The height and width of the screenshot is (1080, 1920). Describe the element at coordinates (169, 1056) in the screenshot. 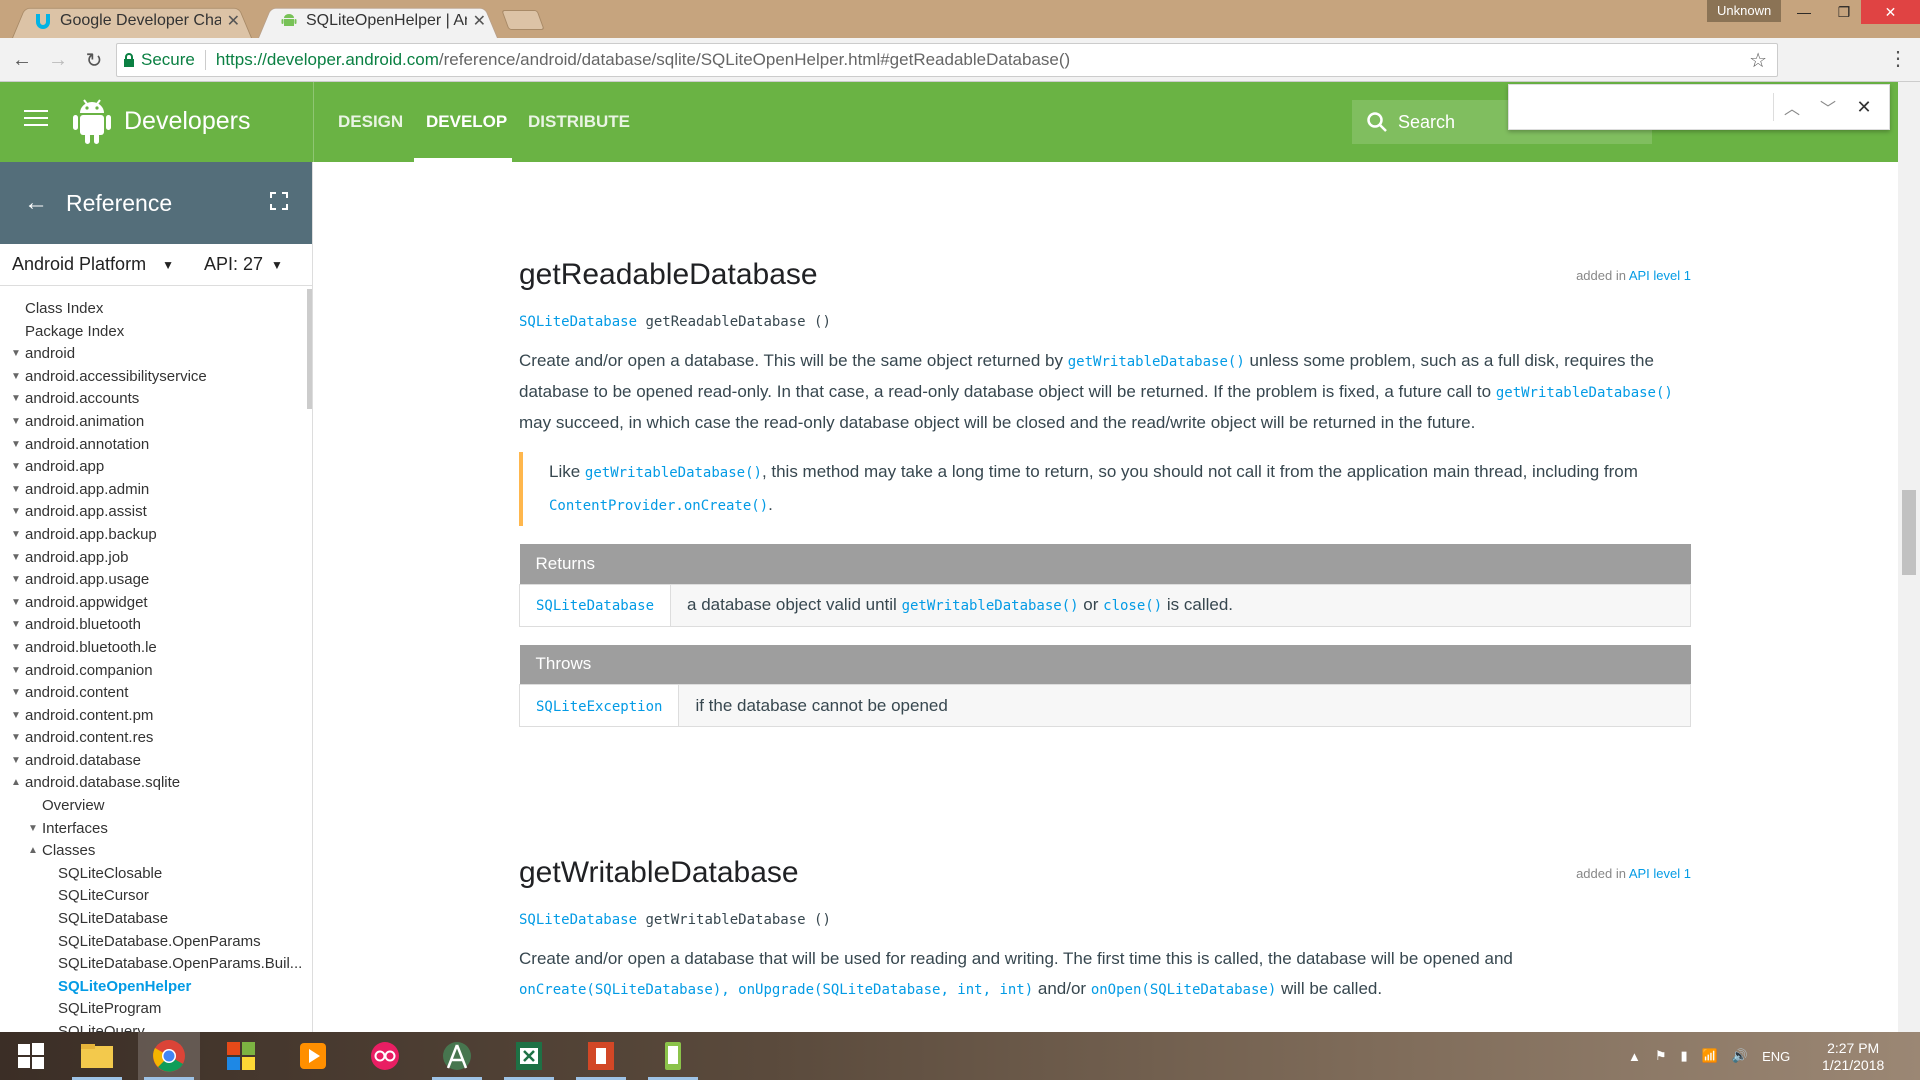

I see `chrome-icon` at that location.